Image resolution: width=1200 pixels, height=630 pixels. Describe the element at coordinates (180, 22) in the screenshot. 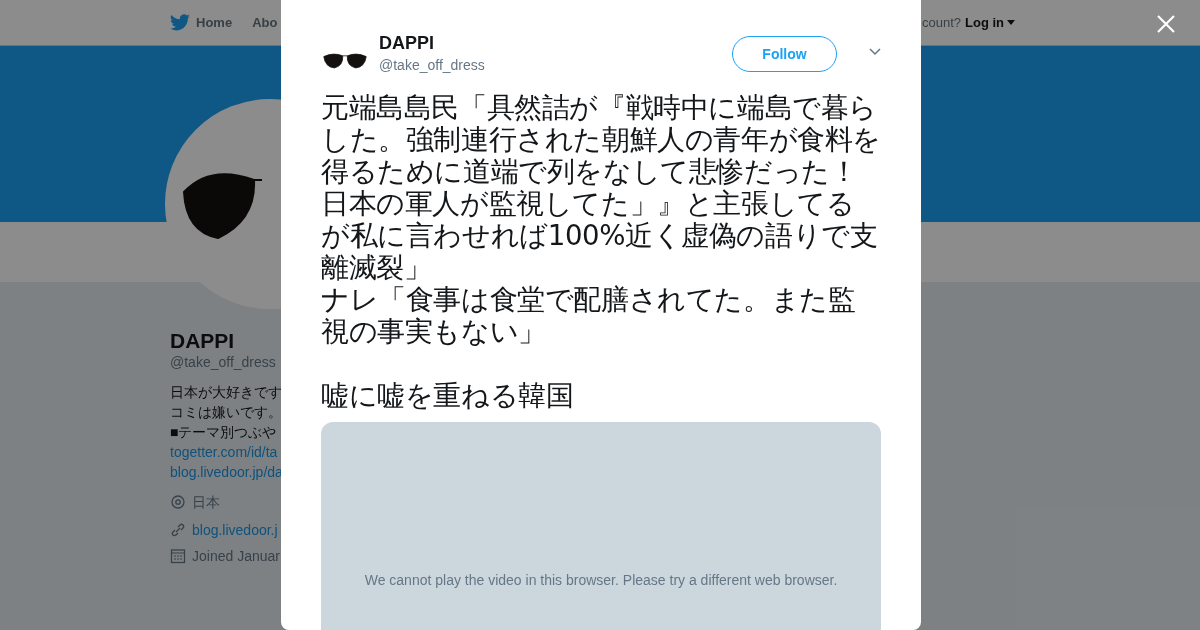

I see `bird-icon` at that location.